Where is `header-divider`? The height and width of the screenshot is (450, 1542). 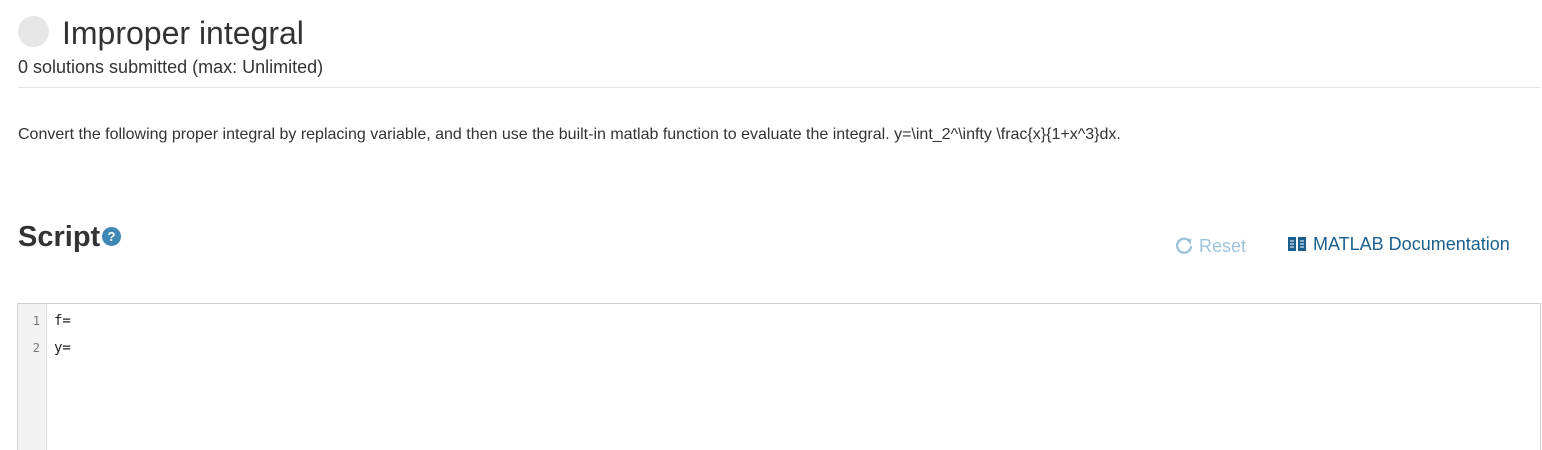
header-divider is located at coordinates (779, 87).